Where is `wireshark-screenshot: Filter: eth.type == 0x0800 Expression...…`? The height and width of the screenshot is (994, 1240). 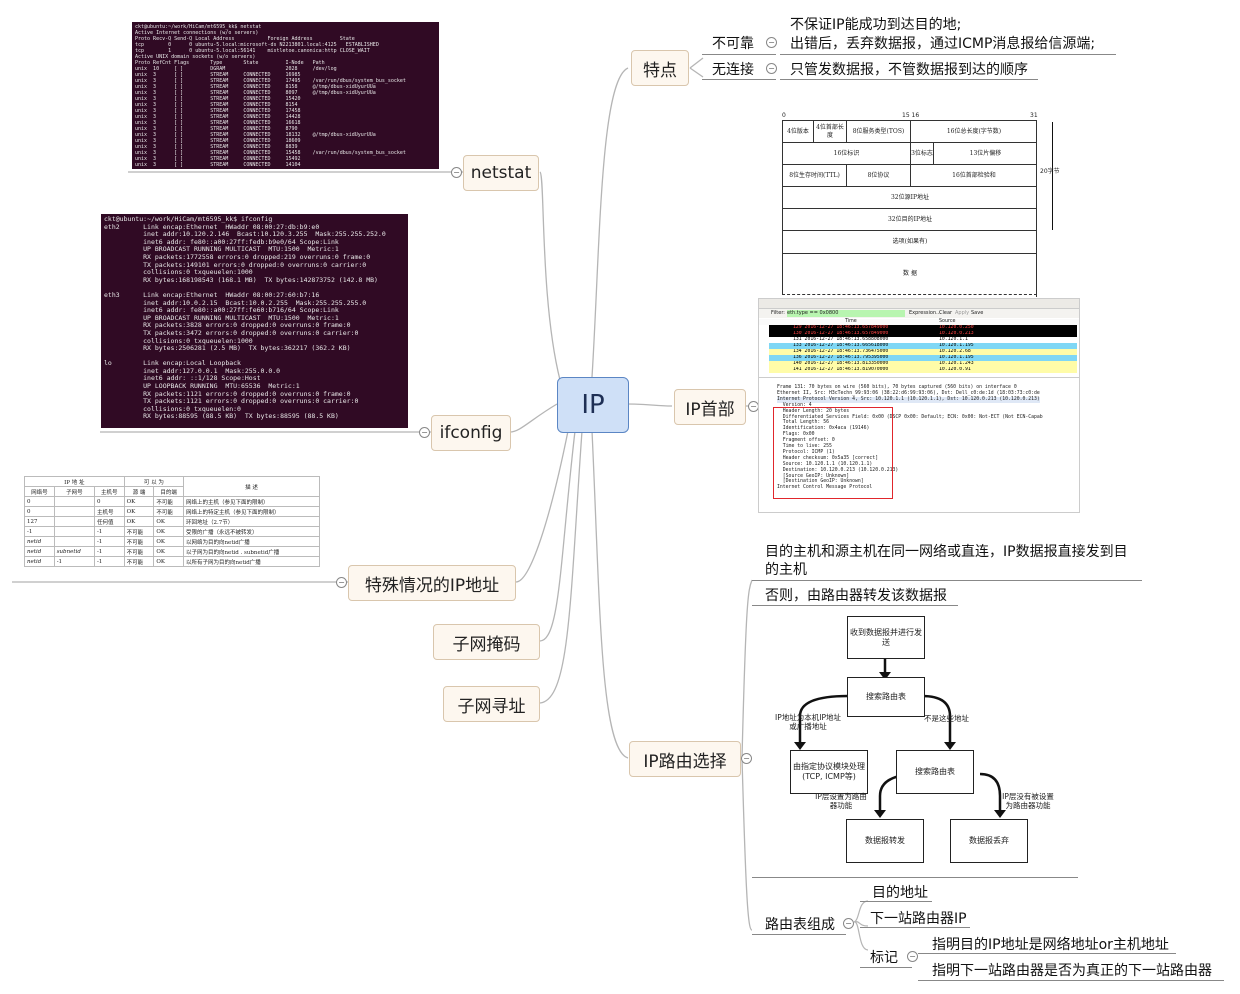
wireshark-screenshot: Filter: eth.type == 0x0800 Expression...… is located at coordinates (919, 405).